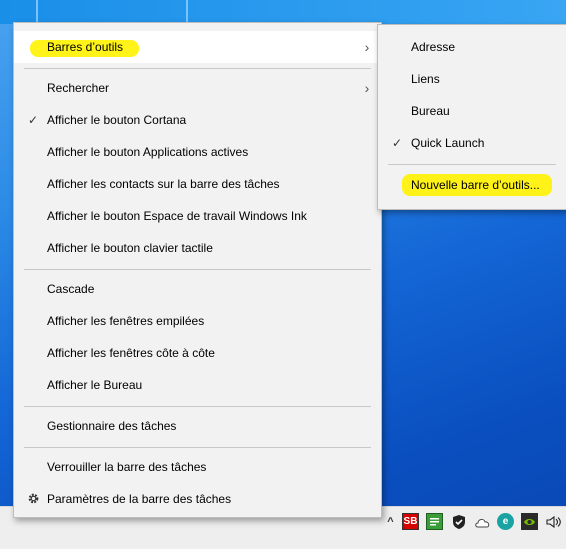 The image size is (566, 549). What do you see at coordinates (197, 426) in the screenshot?
I see `menu-item-task-manager: Gestionnaire des tâches` at bounding box center [197, 426].